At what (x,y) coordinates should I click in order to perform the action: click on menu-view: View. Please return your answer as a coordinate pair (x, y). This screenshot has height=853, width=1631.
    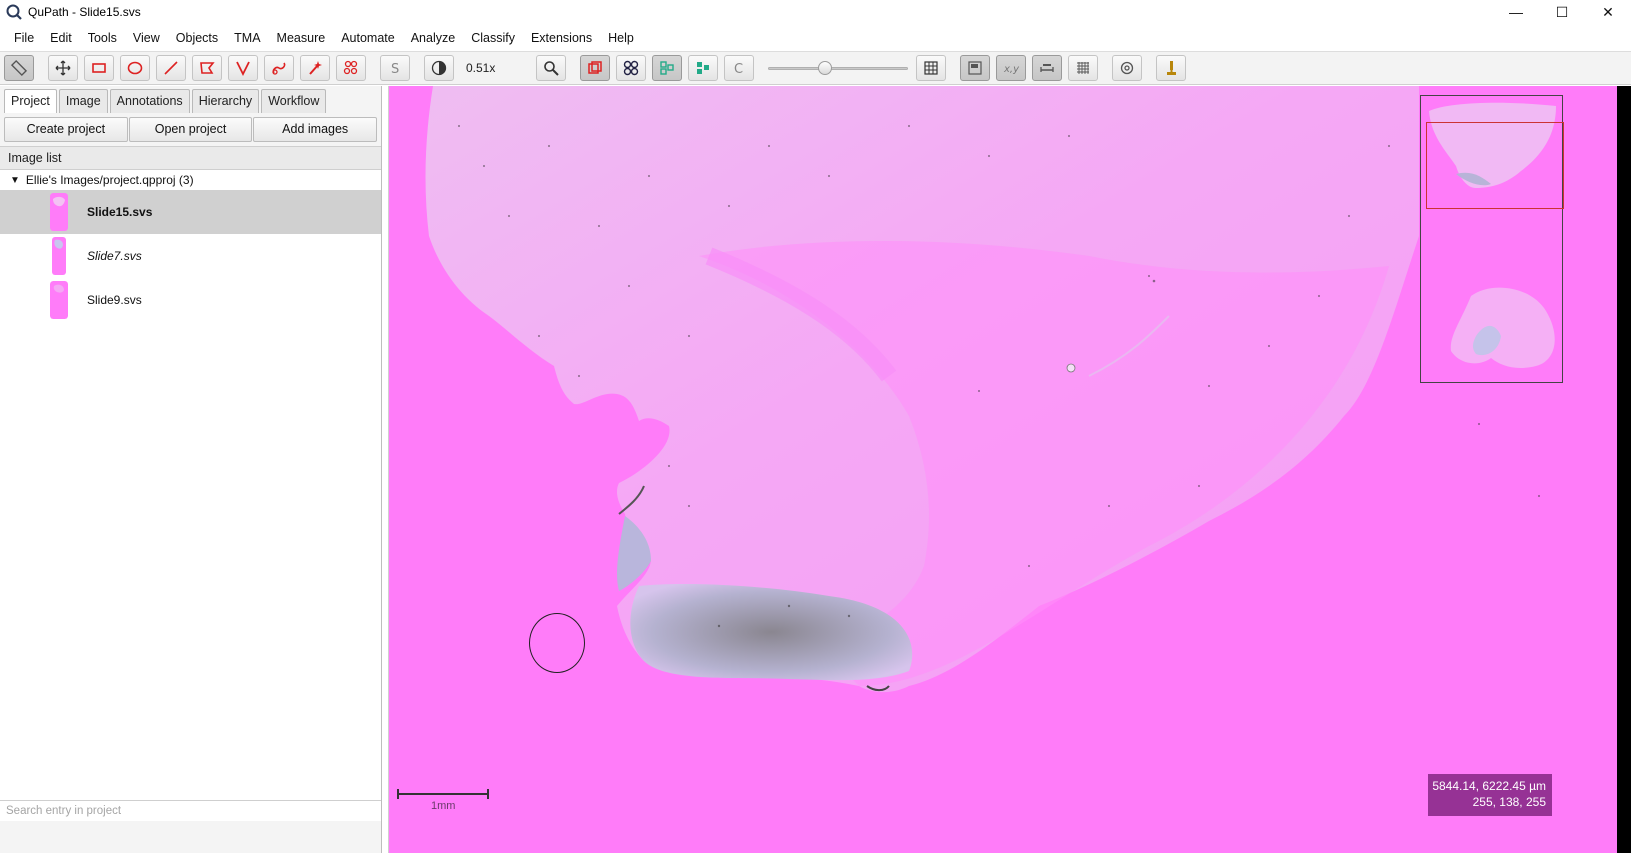
    Looking at the image, I should click on (146, 38).